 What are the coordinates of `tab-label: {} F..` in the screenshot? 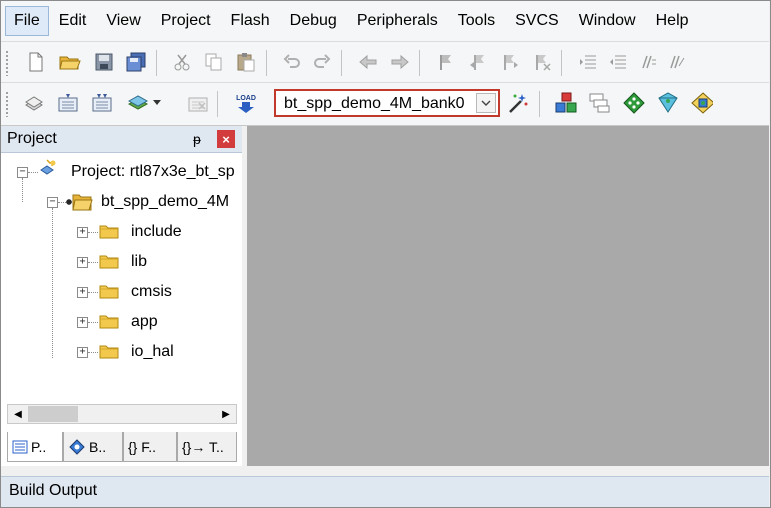 It's located at (142, 446).